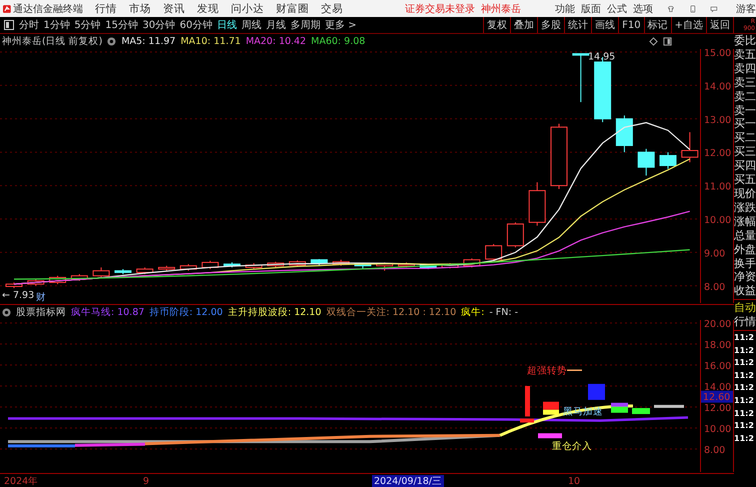 The image size is (756, 487). Describe the element at coordinates (292, 9) in the screenshot. I see `menu-item: 财富圈` at that location.